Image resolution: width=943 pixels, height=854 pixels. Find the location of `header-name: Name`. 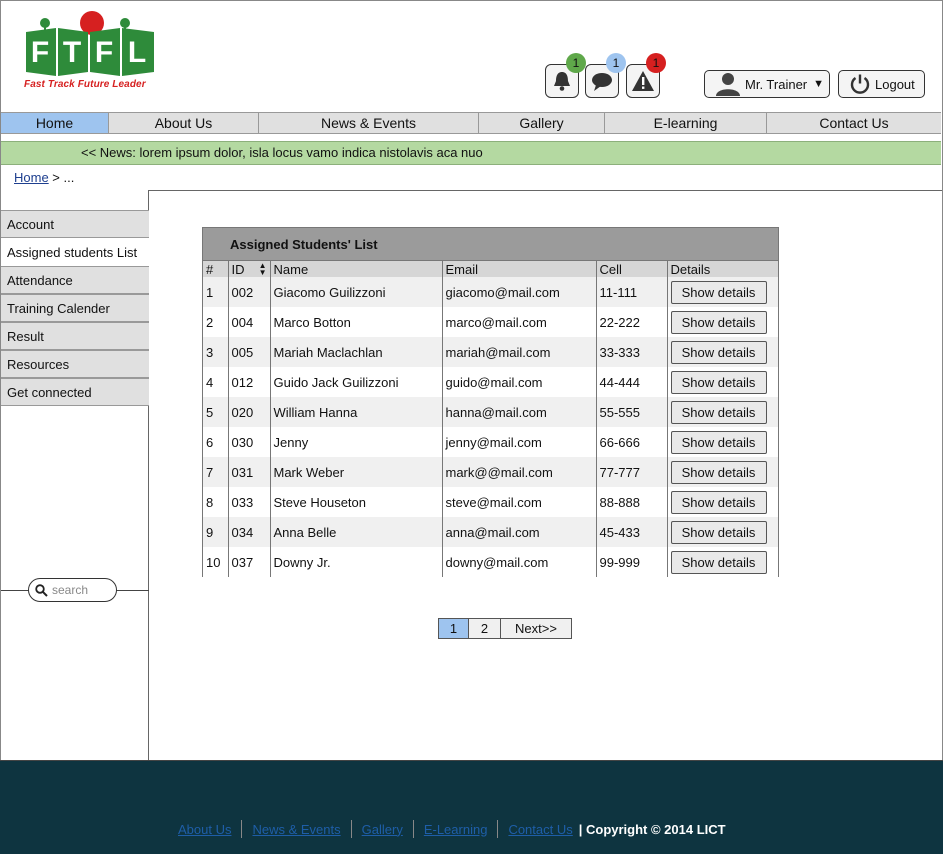

header-name: Name is located at coordinates (356, 269).